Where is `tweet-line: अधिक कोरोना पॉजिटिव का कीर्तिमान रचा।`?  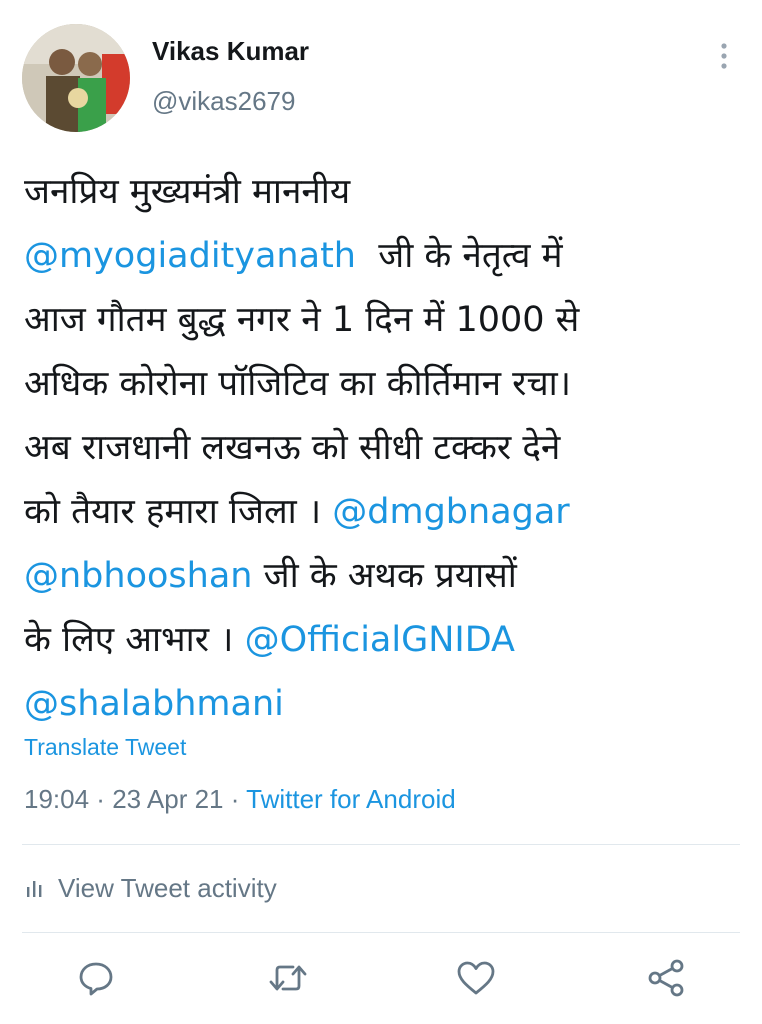 tweet-line: अधिक कोरोना पॉजिटिव का कीर्तिमान रचा। is located at coordinates (384, 384).